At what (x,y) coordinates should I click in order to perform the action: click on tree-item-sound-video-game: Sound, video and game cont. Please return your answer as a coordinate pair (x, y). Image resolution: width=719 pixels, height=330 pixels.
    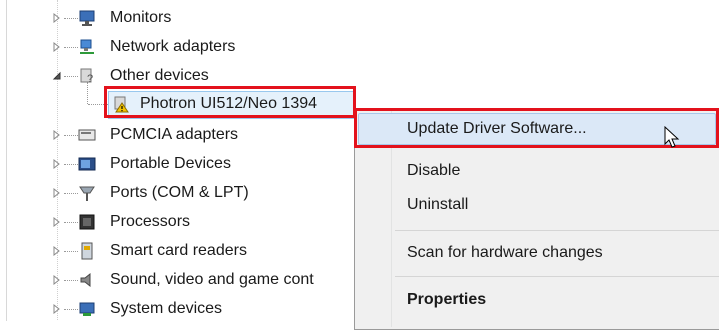
    Looking at the image, I should click on (175, 280).